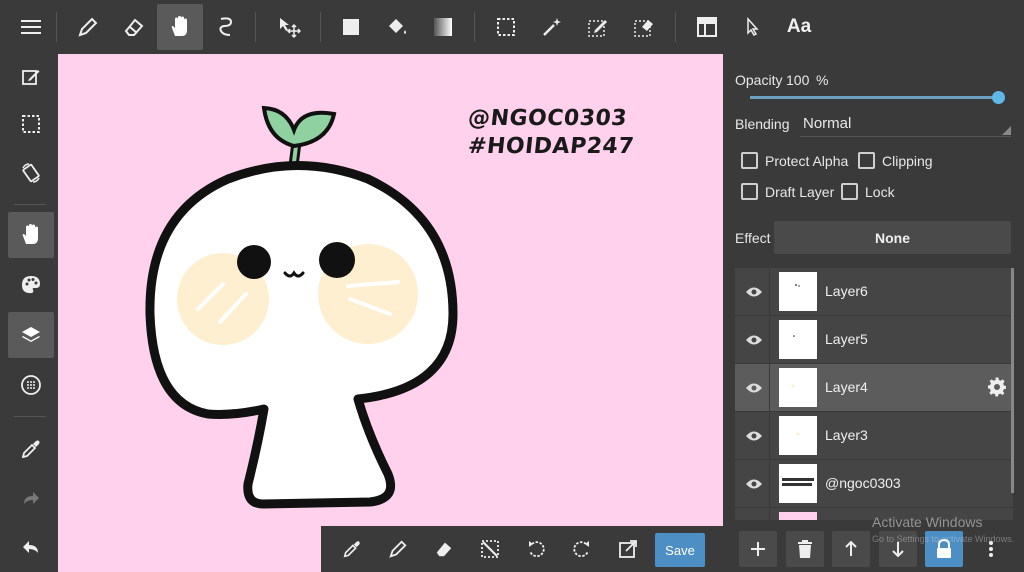  I want to click on draft-layer-checkbox, so click(749, 191).